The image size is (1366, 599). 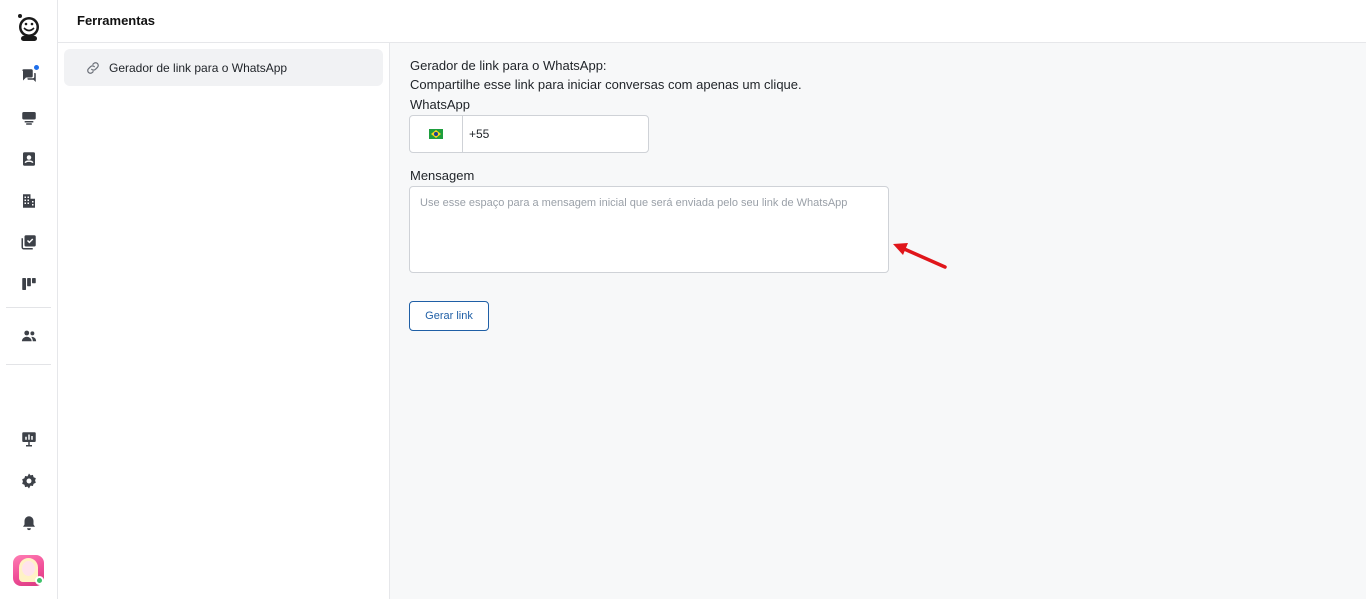 I want to click on notification-badge, so click(x=36, y=67).